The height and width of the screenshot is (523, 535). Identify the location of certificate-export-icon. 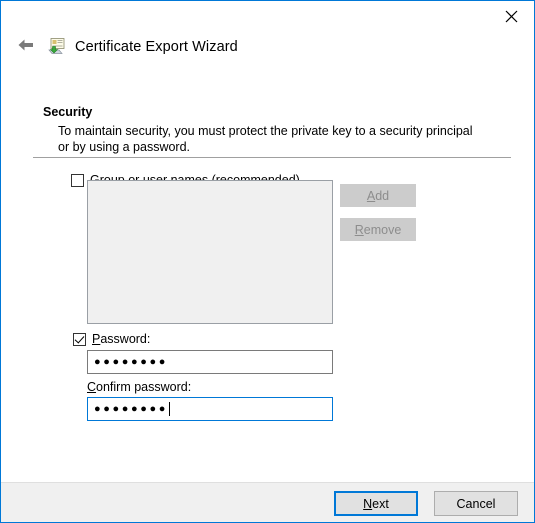
(57, 47).